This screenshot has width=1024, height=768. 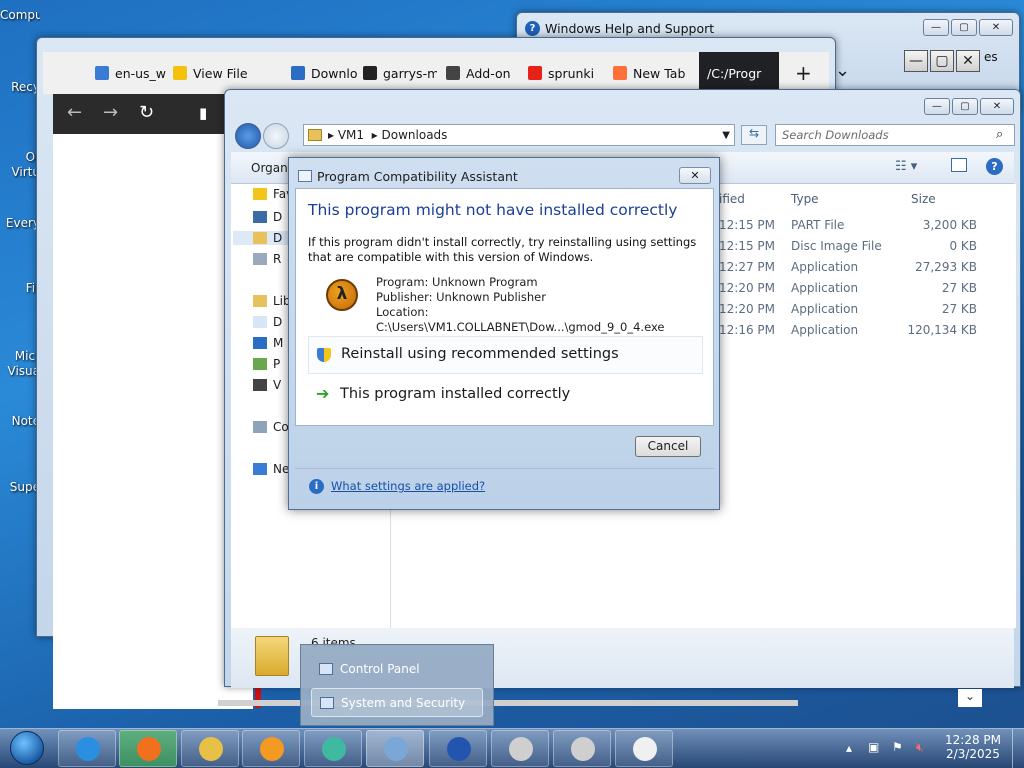 I want to click on volume-muted-icon: 🔇︎, so click(x=920, y=747).